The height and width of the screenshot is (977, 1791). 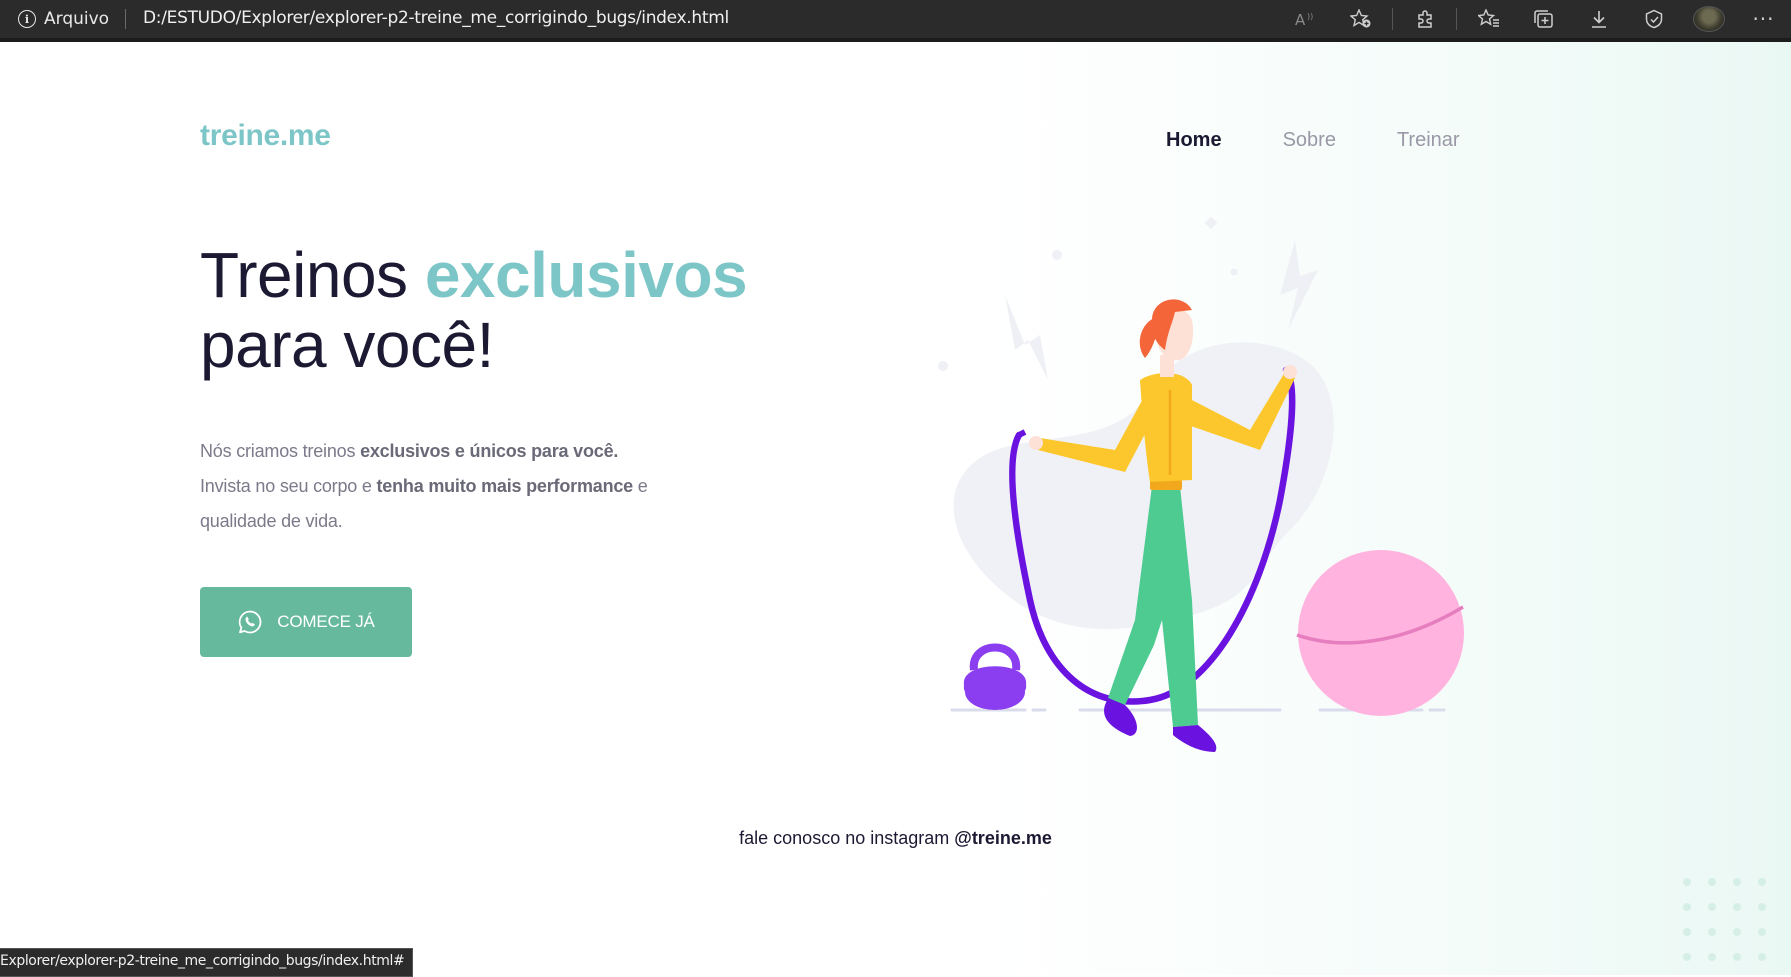 I want to click on hero-title-part1: Treinos, so click(x=312, y=275).